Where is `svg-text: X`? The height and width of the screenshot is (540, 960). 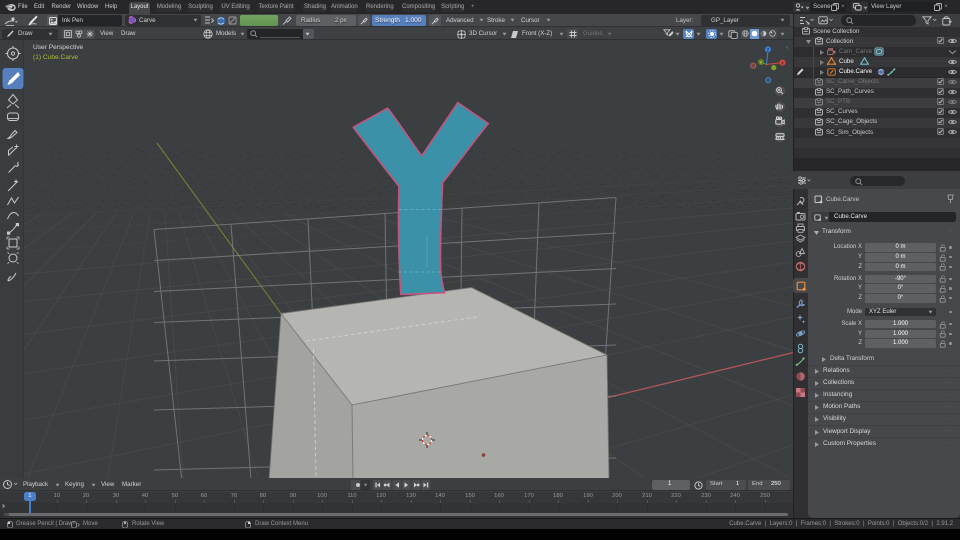
svg-text: X is located at coordinates (782, 63).